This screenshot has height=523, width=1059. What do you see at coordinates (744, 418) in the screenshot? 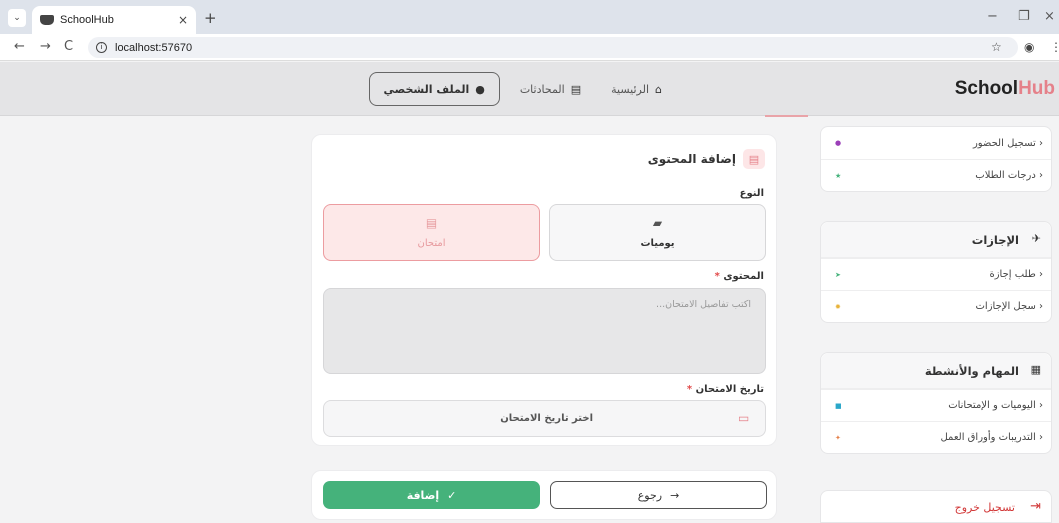
I see `calendar-icon: ▭` at bounding box center [744, 418].